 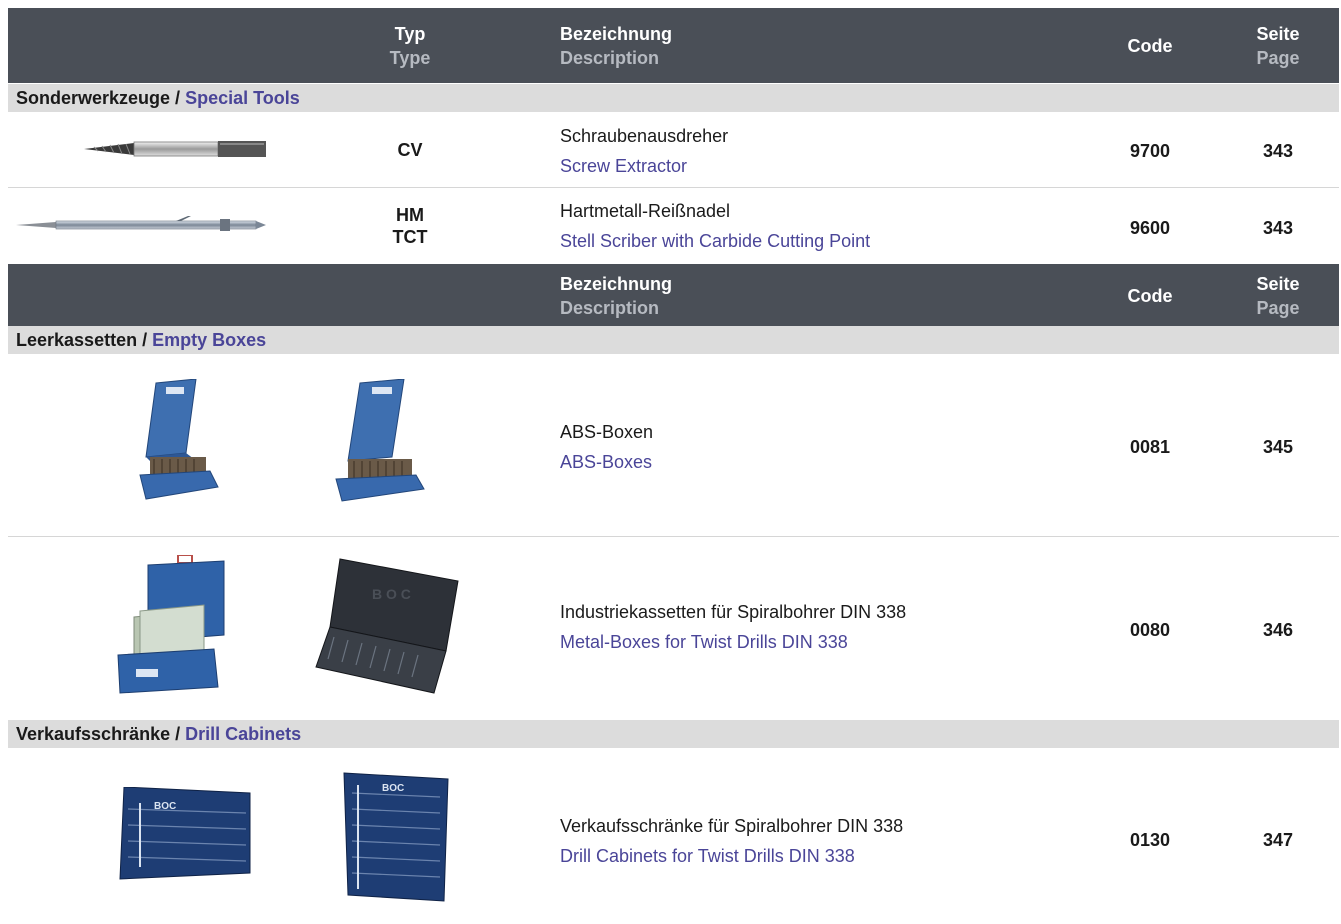 What do you see at coordinates (1278, 447) in the screenshot?
I see `page-cell: 345` at bounding box center [1278, 447].